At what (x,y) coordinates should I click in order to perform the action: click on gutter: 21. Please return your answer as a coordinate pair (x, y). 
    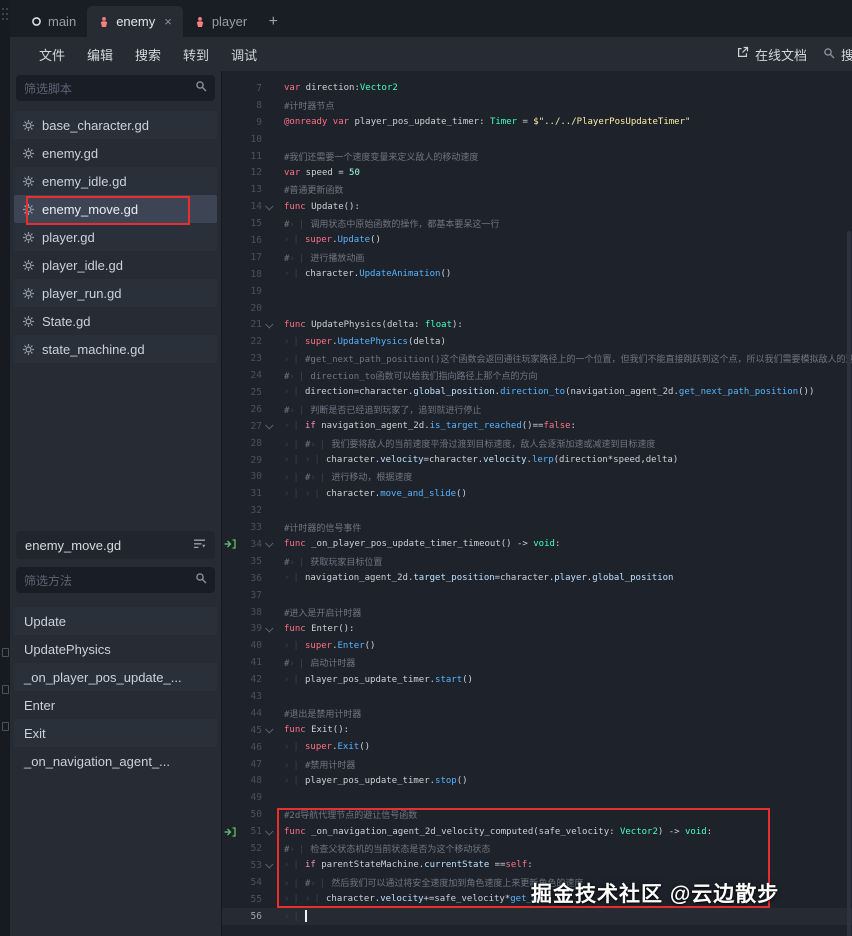
    Looking at the image, I should click on (251, 324).